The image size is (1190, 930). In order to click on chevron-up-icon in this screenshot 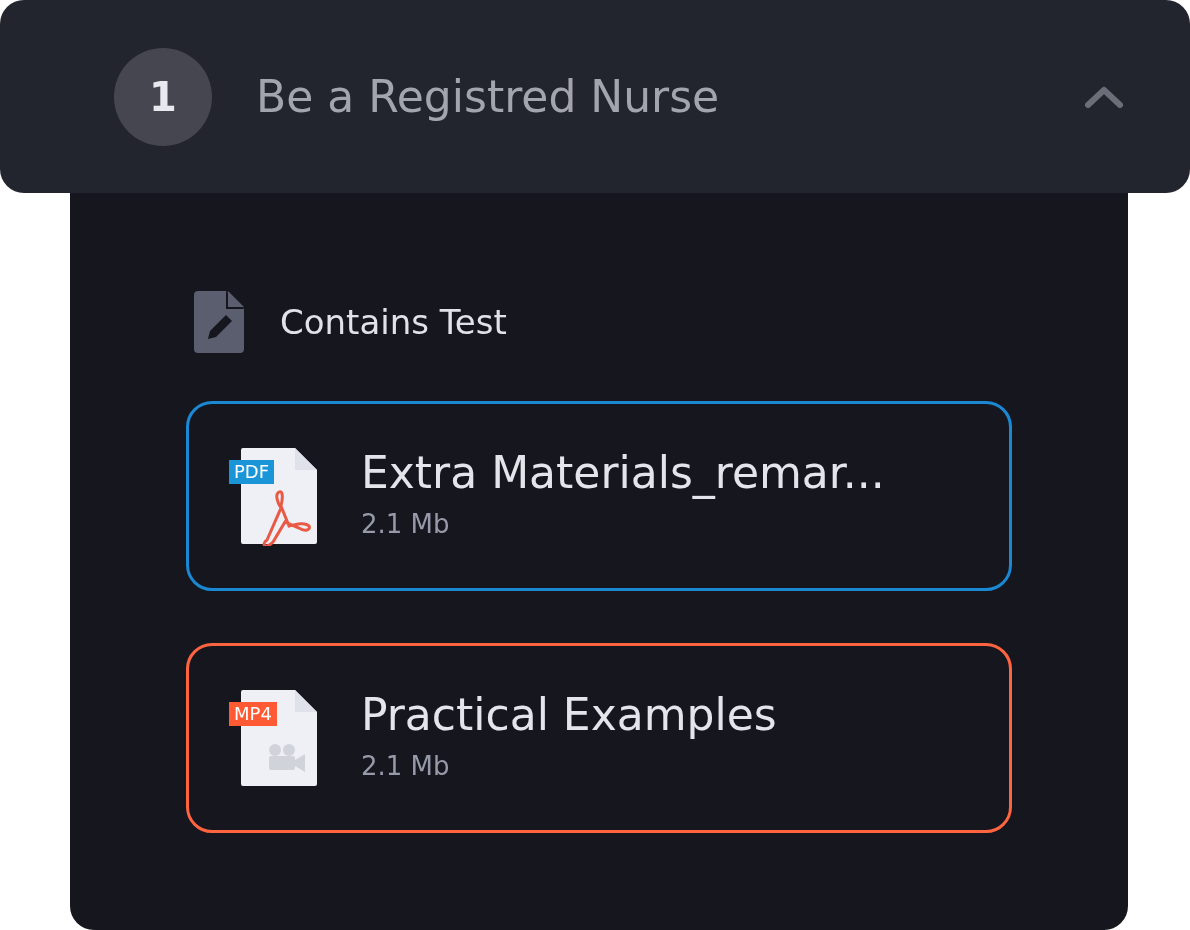, I will do `click(1104, 96)`.